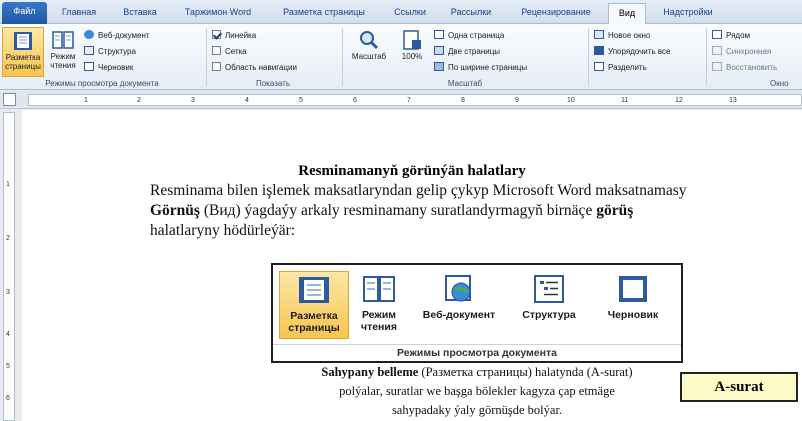 The width and height of the screenshot is (802, 421). Describe the element at coordinates (439, 34) in the screenshot. I see `one-page-icon` at that location.